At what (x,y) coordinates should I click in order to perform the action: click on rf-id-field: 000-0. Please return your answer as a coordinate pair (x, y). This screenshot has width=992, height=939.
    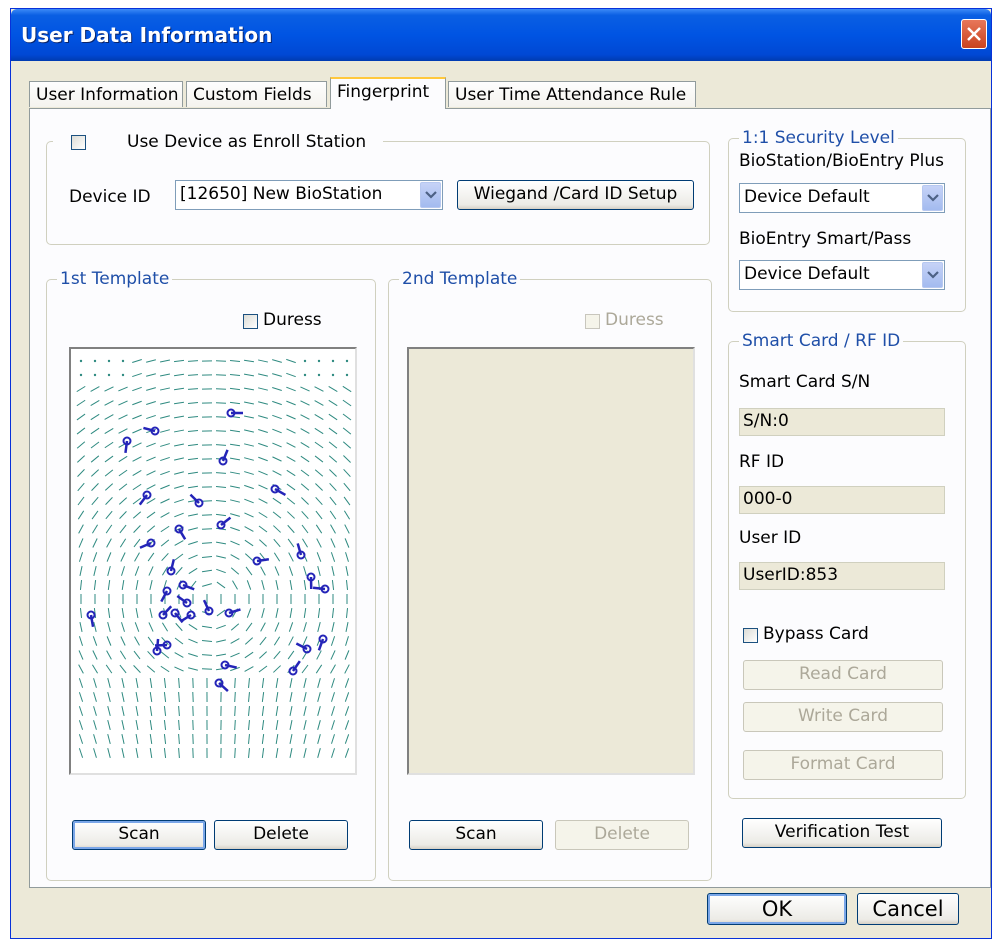
    Looking at the image, I should click on (842, 500).